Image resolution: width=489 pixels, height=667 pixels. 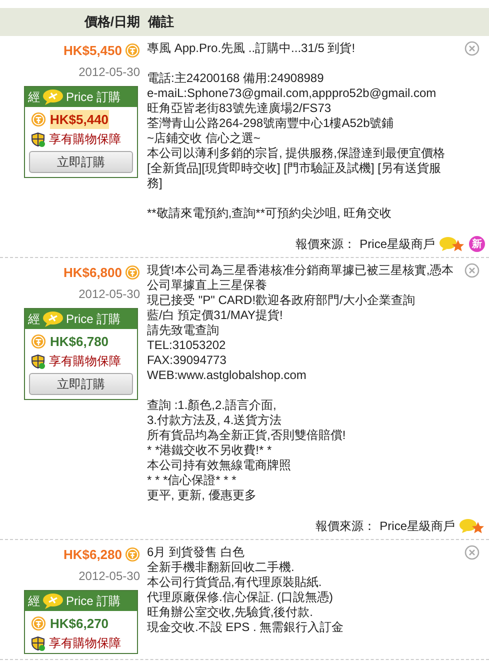 What do you see at coordinates (212, 405) in the screenshot?
I see `note-line: 查詢 :1.顏色,2.語言介面,` at bounding box center [212, 405].